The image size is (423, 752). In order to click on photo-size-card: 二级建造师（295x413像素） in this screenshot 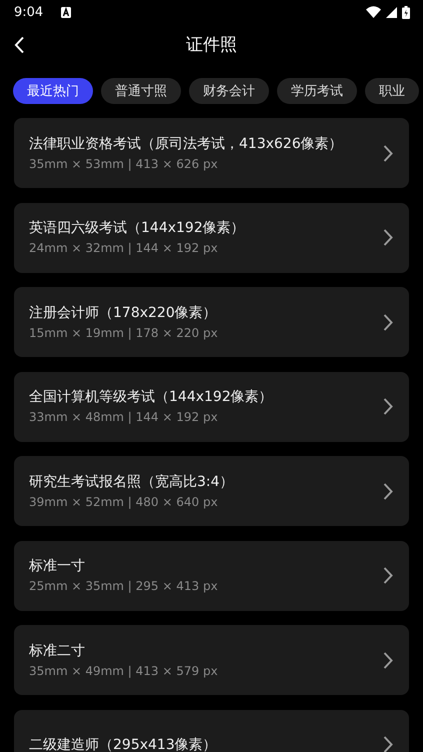, I will do `click(211, 731)`.